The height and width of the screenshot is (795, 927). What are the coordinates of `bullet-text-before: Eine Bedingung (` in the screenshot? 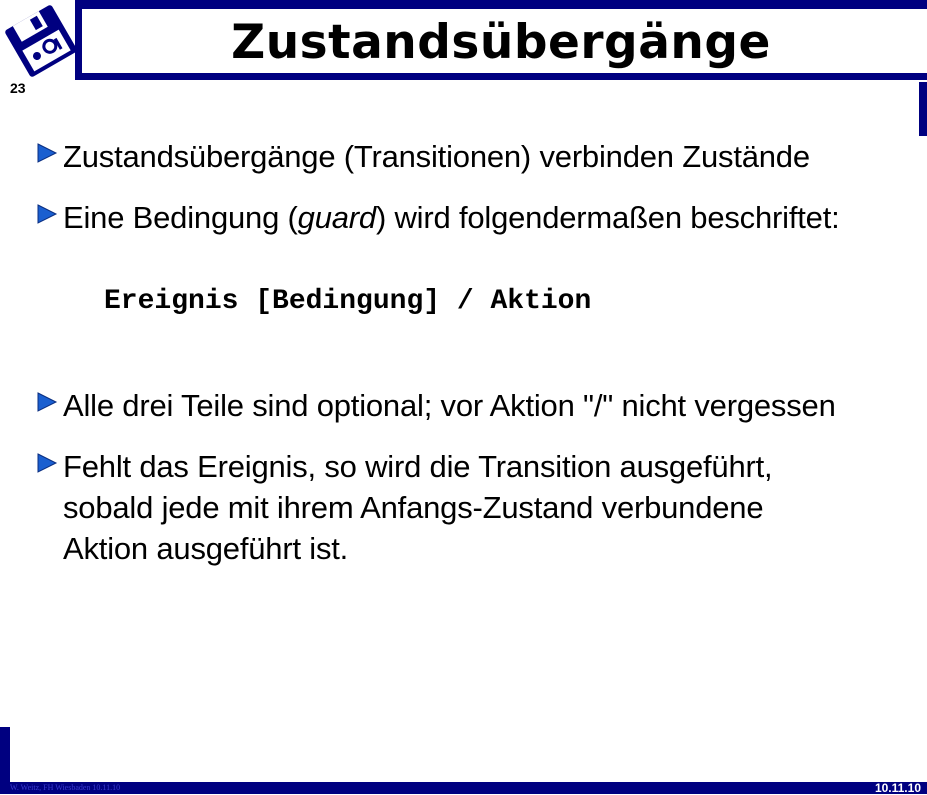 It's located at (180, 217).